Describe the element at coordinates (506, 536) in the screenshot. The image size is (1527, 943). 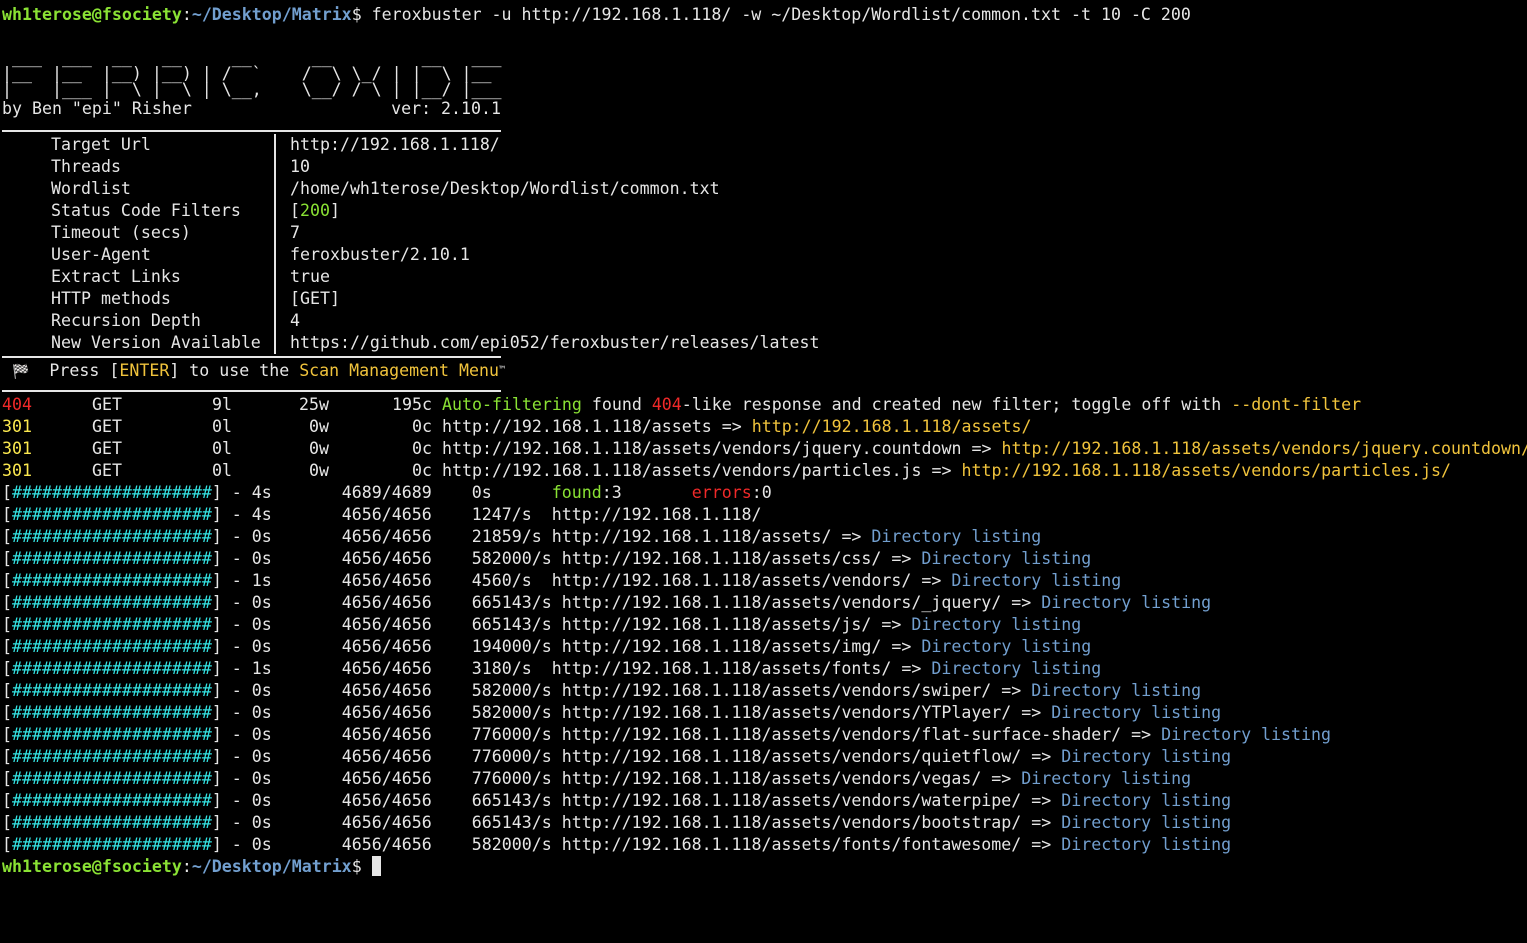
I see `rate: 21859/s` at that location.